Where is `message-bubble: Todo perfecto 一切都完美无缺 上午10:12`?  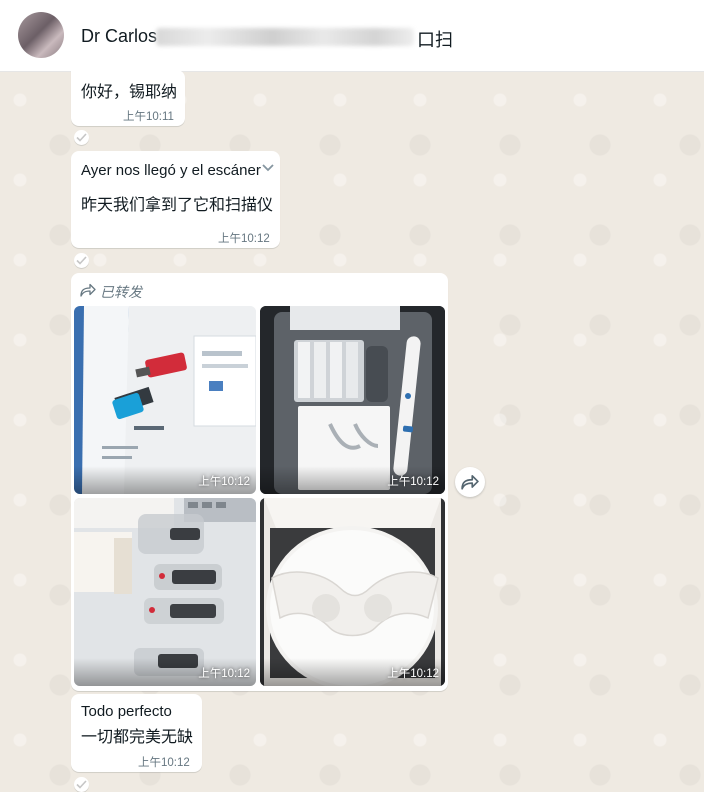
message-bubble: Todo perfecto 一切都完美无缺 上午10:12 is located at coordinates (136, 733).